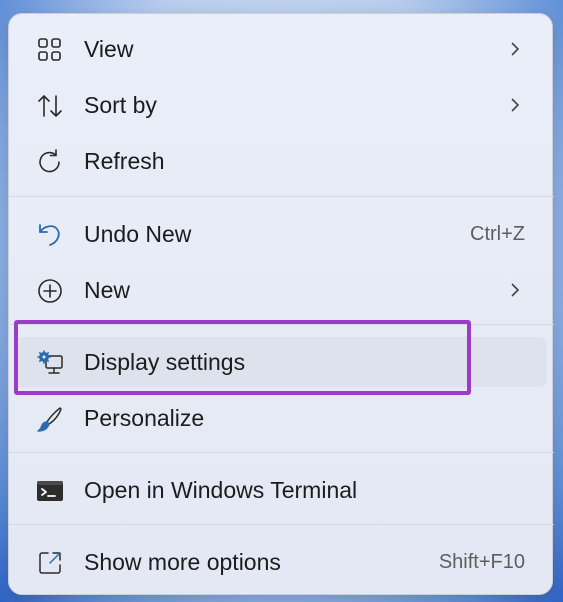  What do you see at coordinates (124, 161) in the screenshot?
I see `menu-item-label: Refresh` at bounding box center [124, 161].